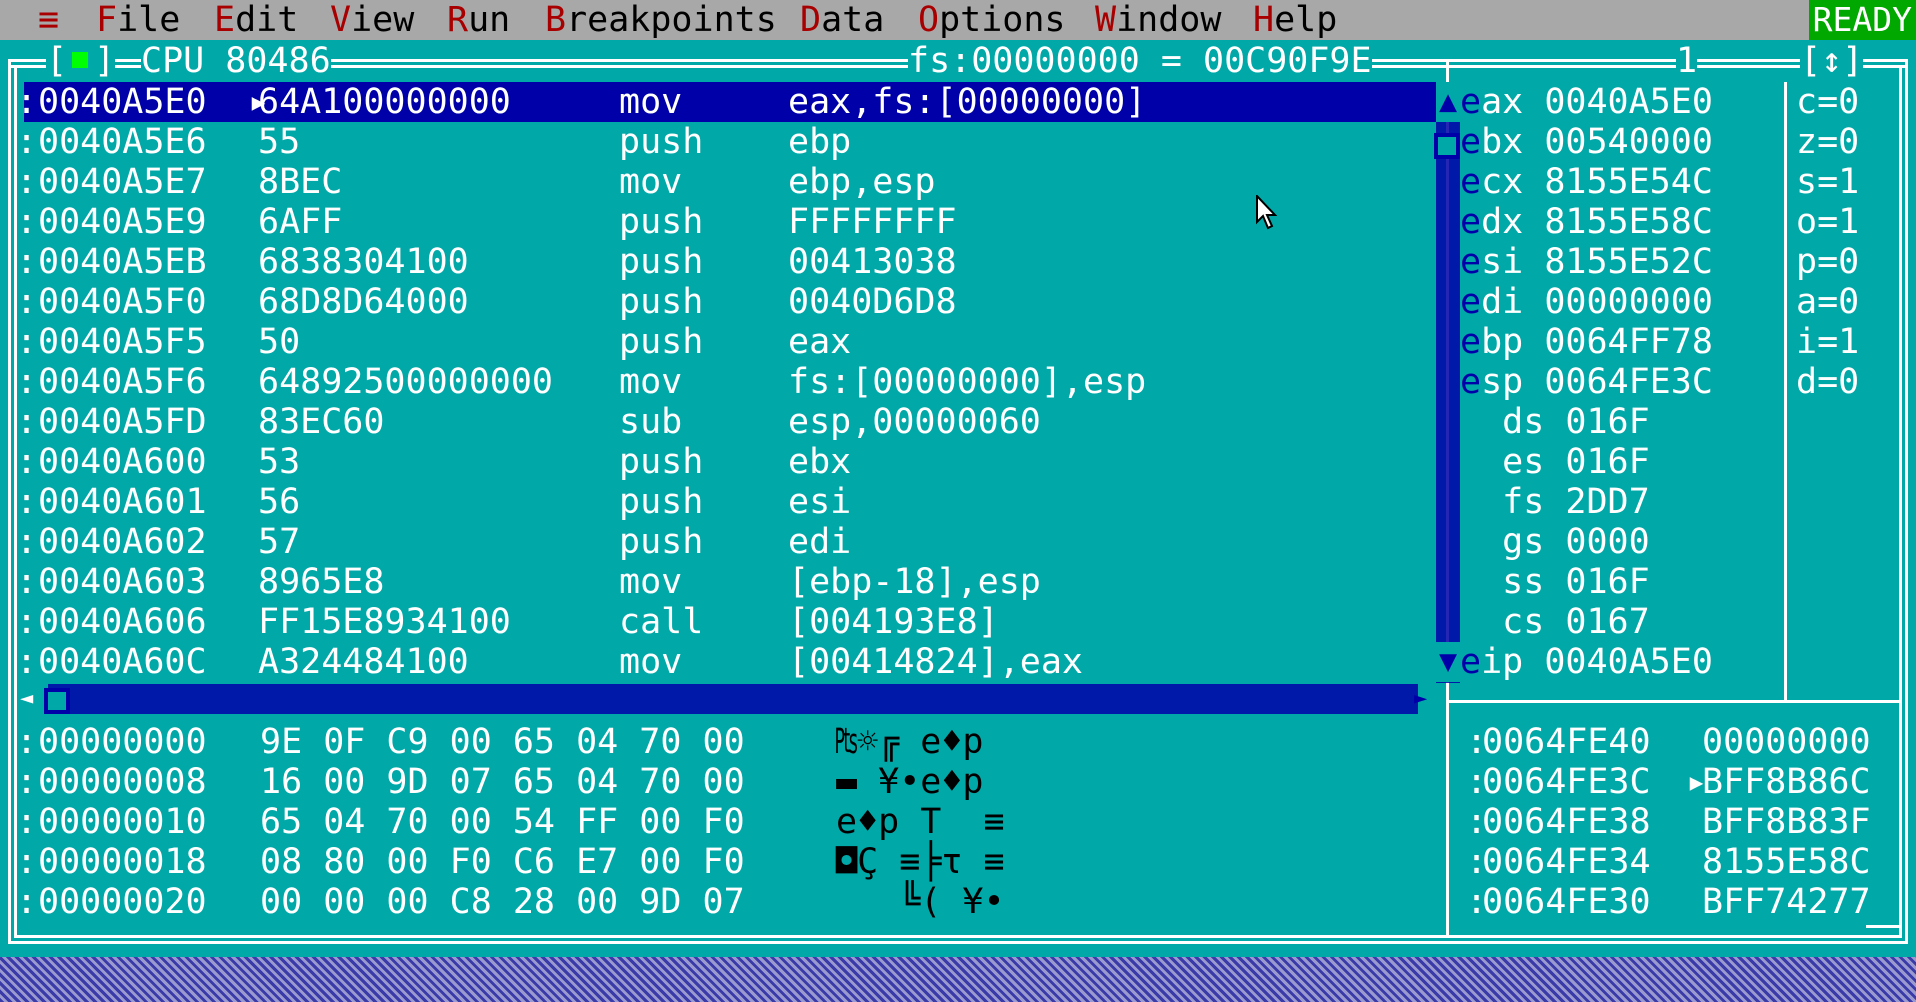 The height and width of the screenshot is (1002, 1916). I want to click on code-operands: eax,fs:[00000000], so click(967, 102).